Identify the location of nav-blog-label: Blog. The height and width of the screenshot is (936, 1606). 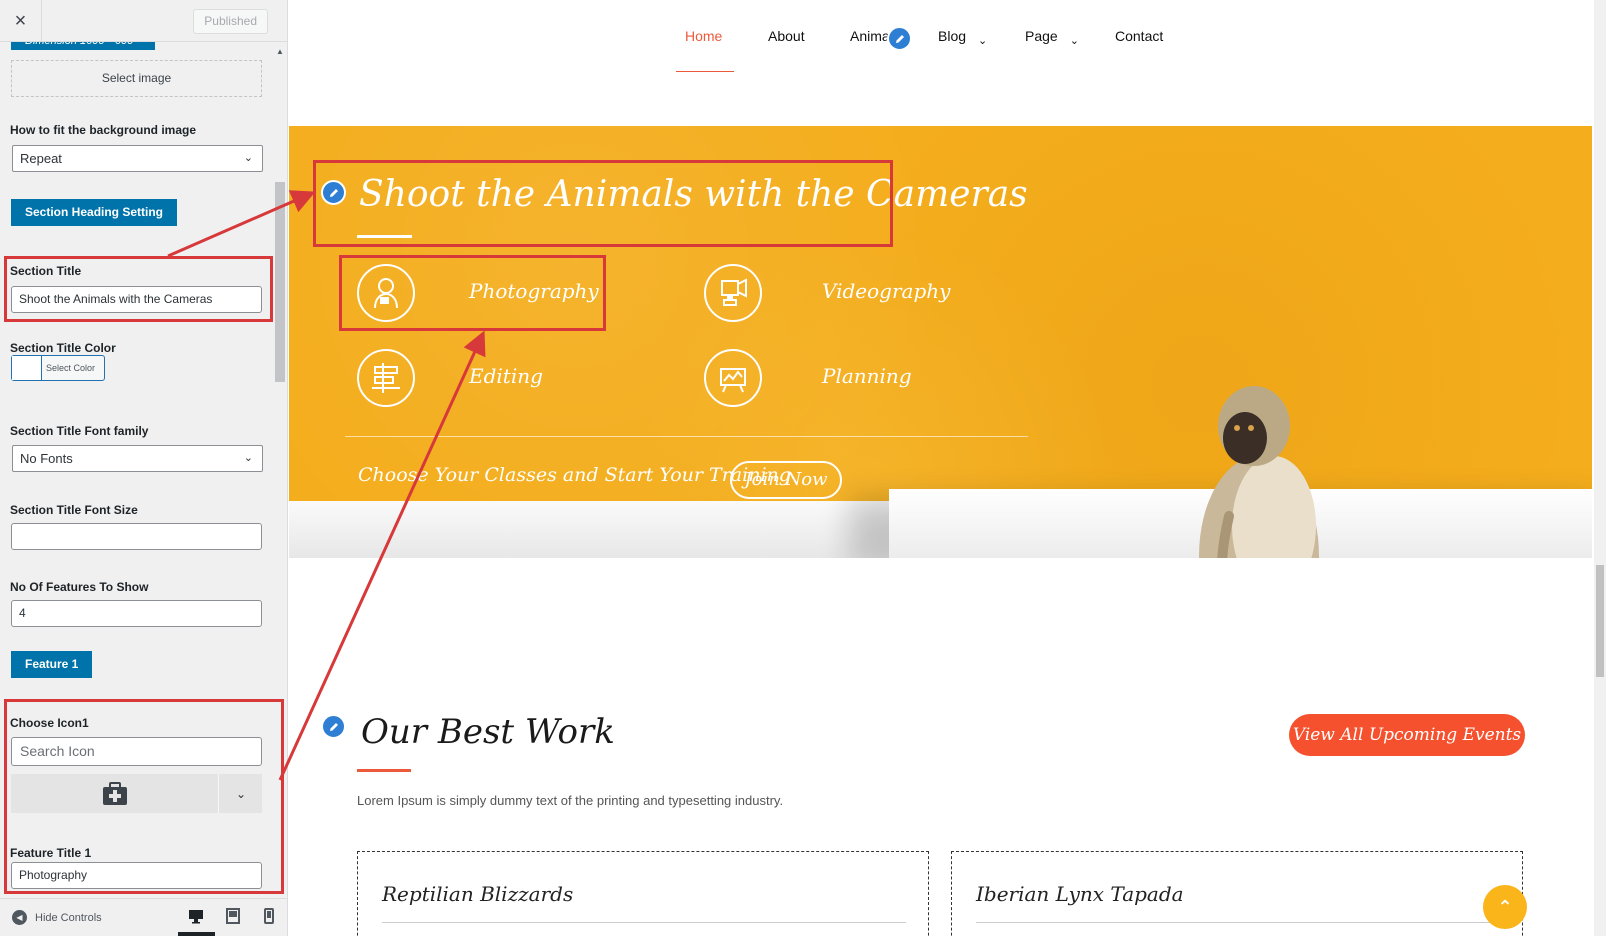
(952, 36).